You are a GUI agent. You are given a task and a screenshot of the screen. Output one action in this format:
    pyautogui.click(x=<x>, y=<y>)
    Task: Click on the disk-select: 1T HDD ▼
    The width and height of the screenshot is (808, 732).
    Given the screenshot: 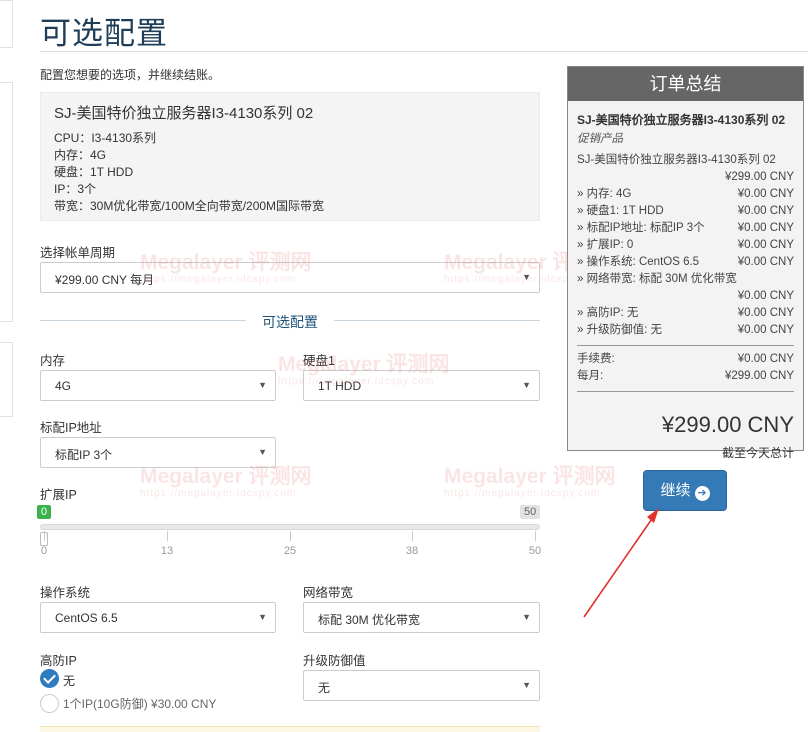 What is the action you would take?
    pyautogui.click(x=421, y=385)
    